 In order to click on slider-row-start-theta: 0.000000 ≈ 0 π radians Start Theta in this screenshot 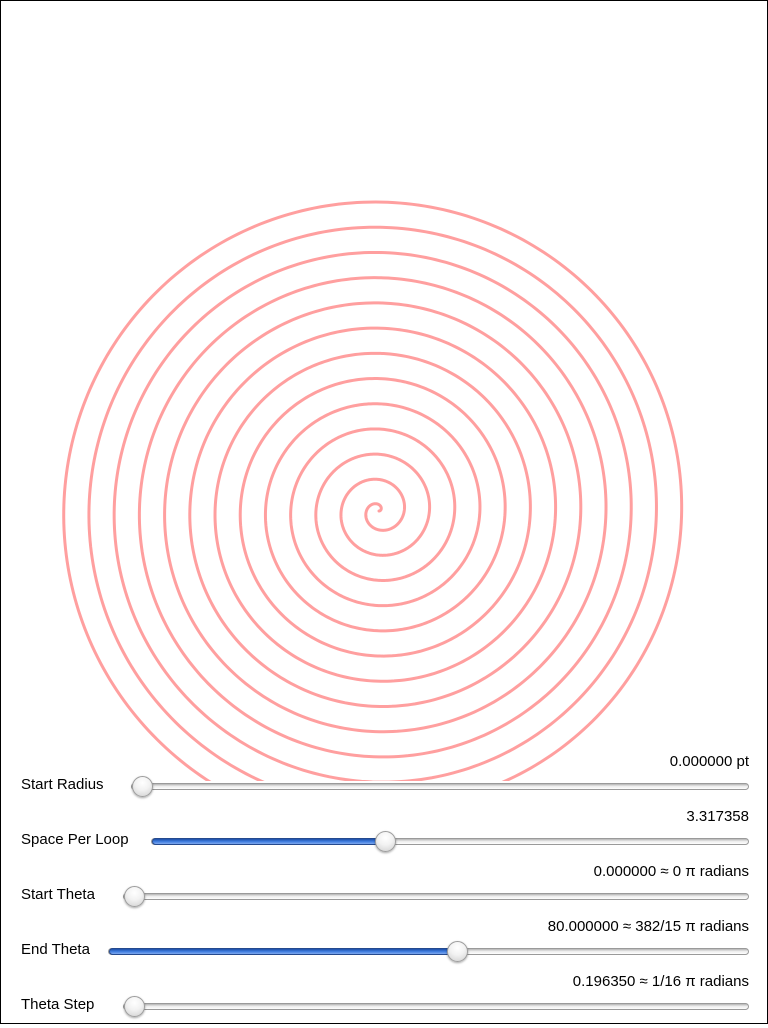, I will do `click(384, 890)`.